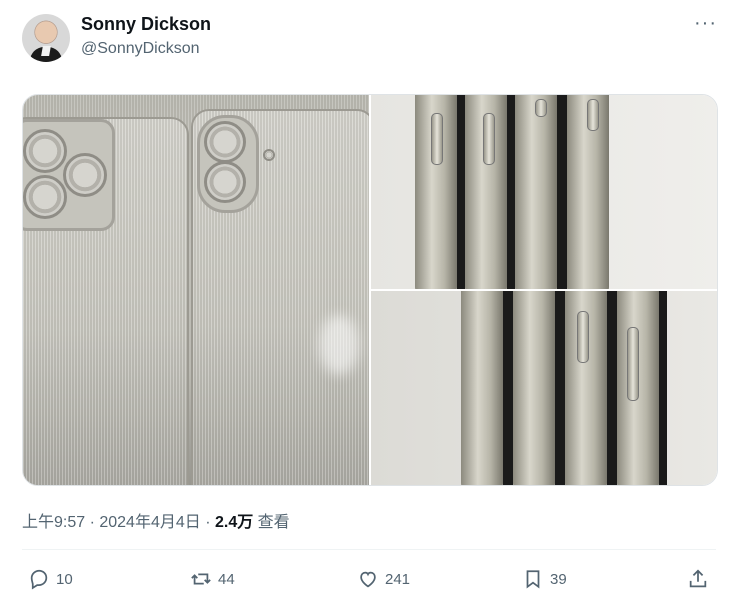 The height and width of the screenshot is (607, 733). Describe the element at coordinates (339, 345) in the screenshot. I see `light-glare` at that location.